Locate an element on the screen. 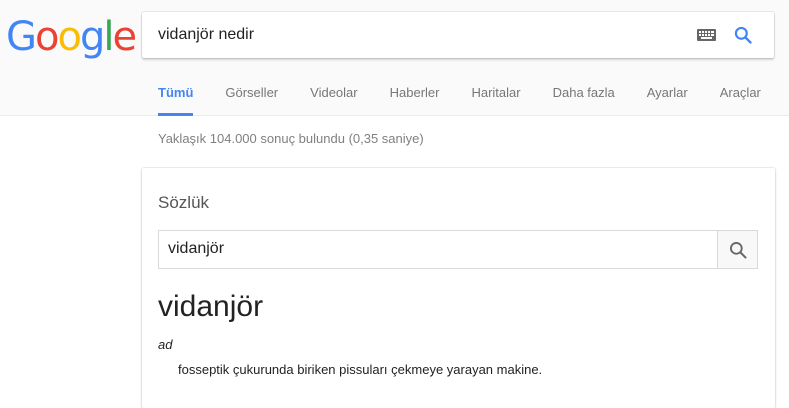 Image resolution: width=789 pixels, height=408 pixels. dictionary-search-button is located at coordinates (737, 249).